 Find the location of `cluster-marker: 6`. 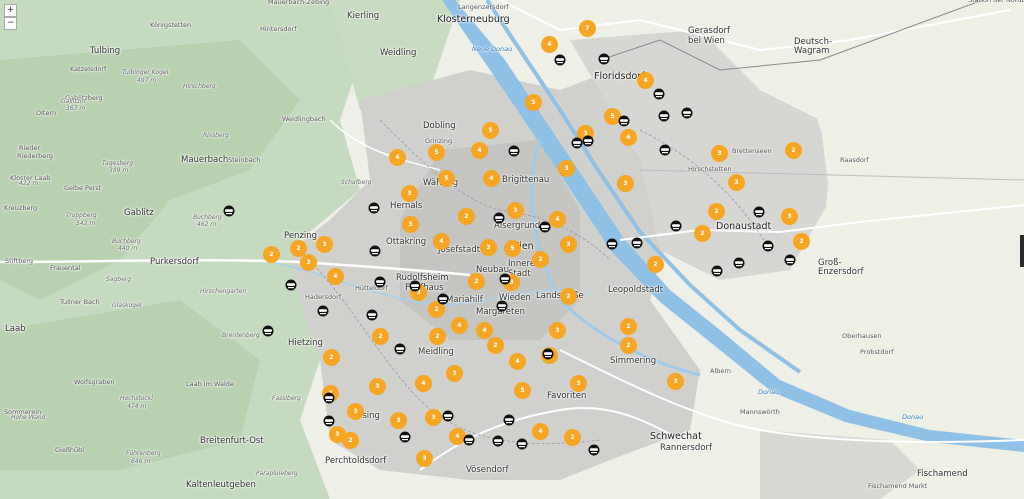

cluster-marker: 6 is located at coordinates (628, 137).